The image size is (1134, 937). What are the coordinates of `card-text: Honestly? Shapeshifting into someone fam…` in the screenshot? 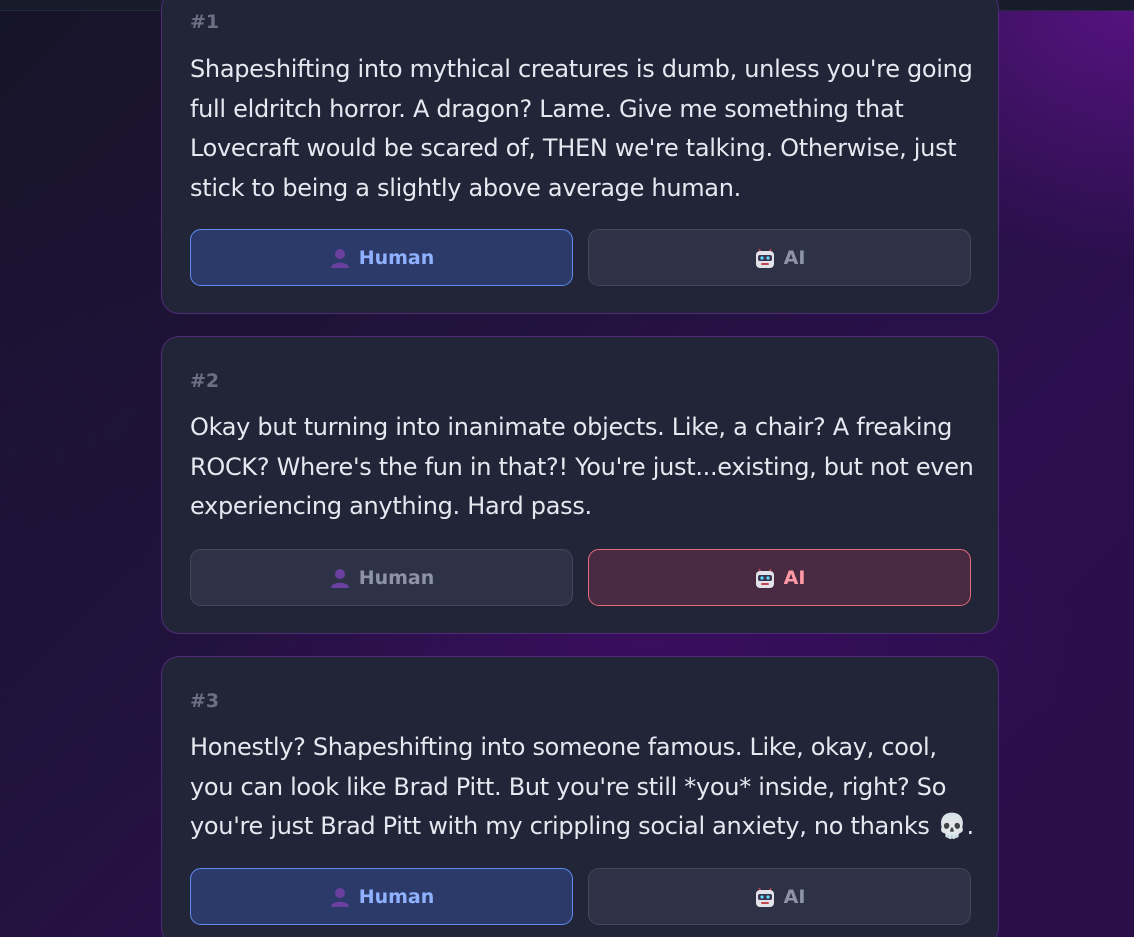 It's located at (582, 787).